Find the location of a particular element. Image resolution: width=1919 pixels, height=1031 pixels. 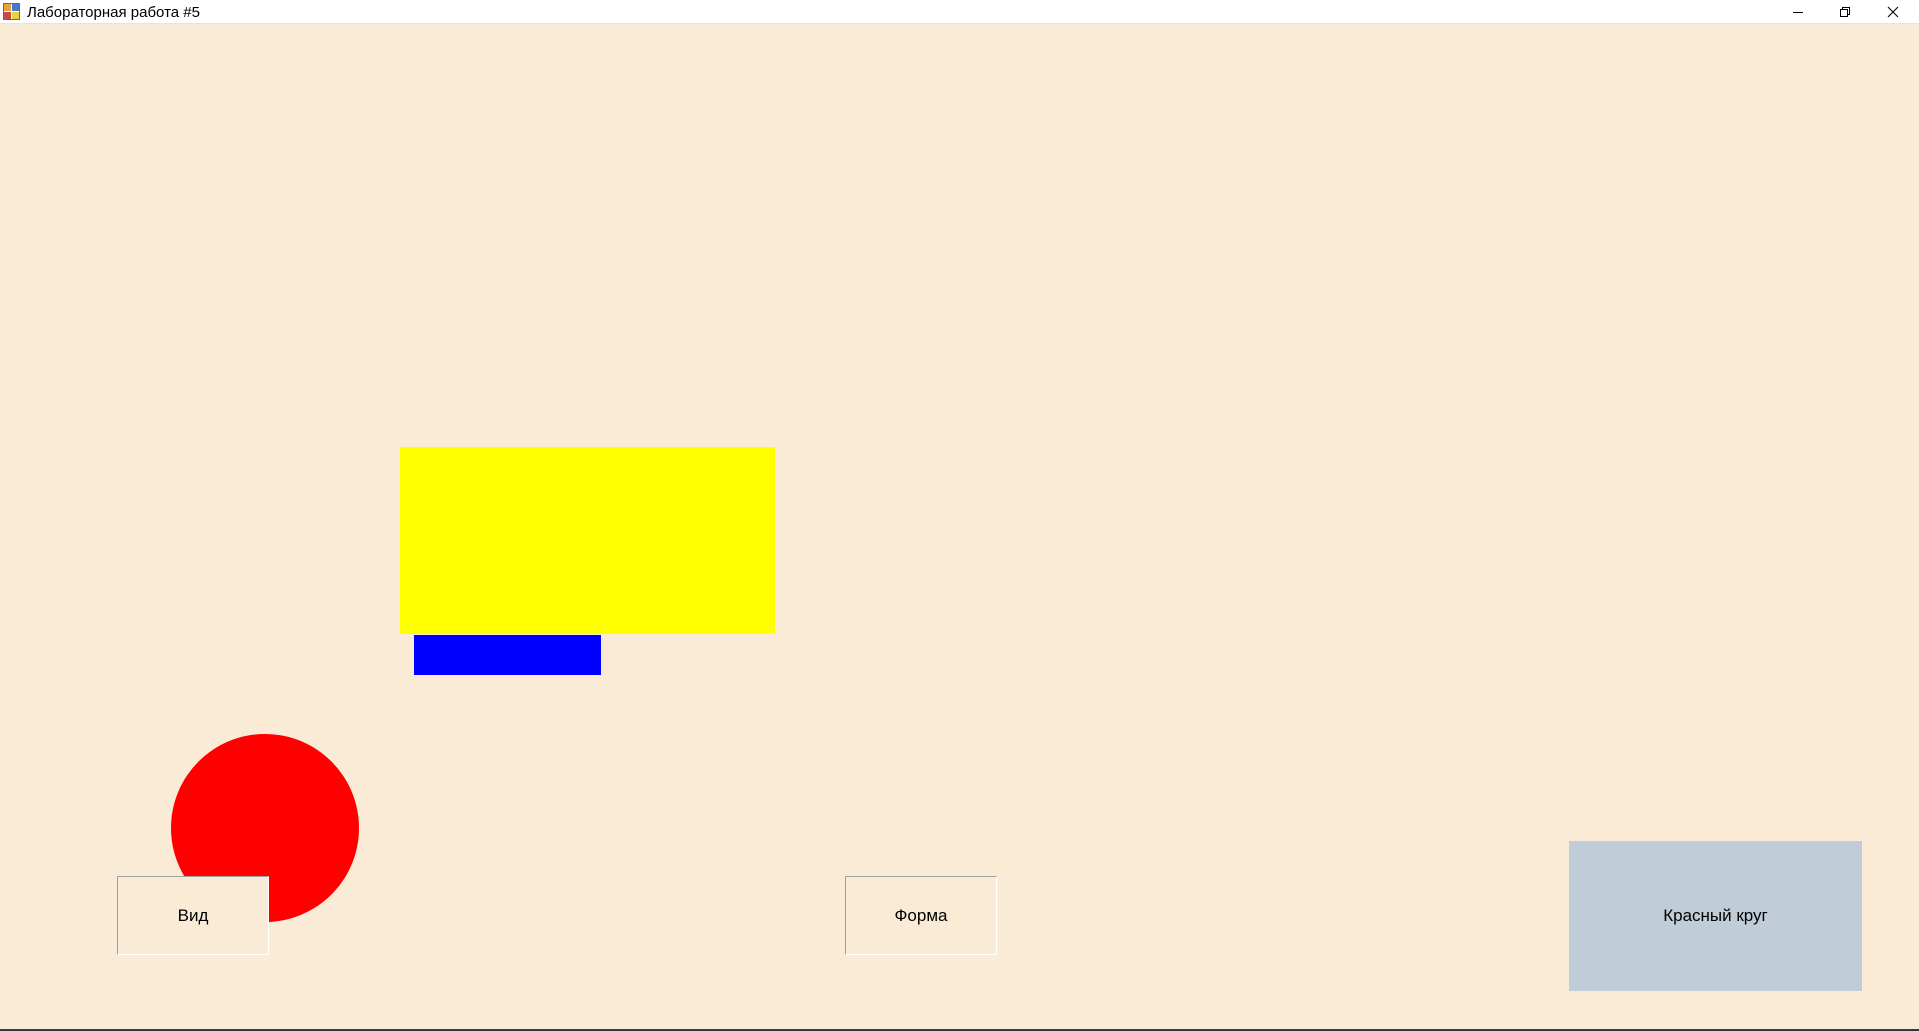

red-circle-button: Красный круг is located at coordinates (1715, 916).